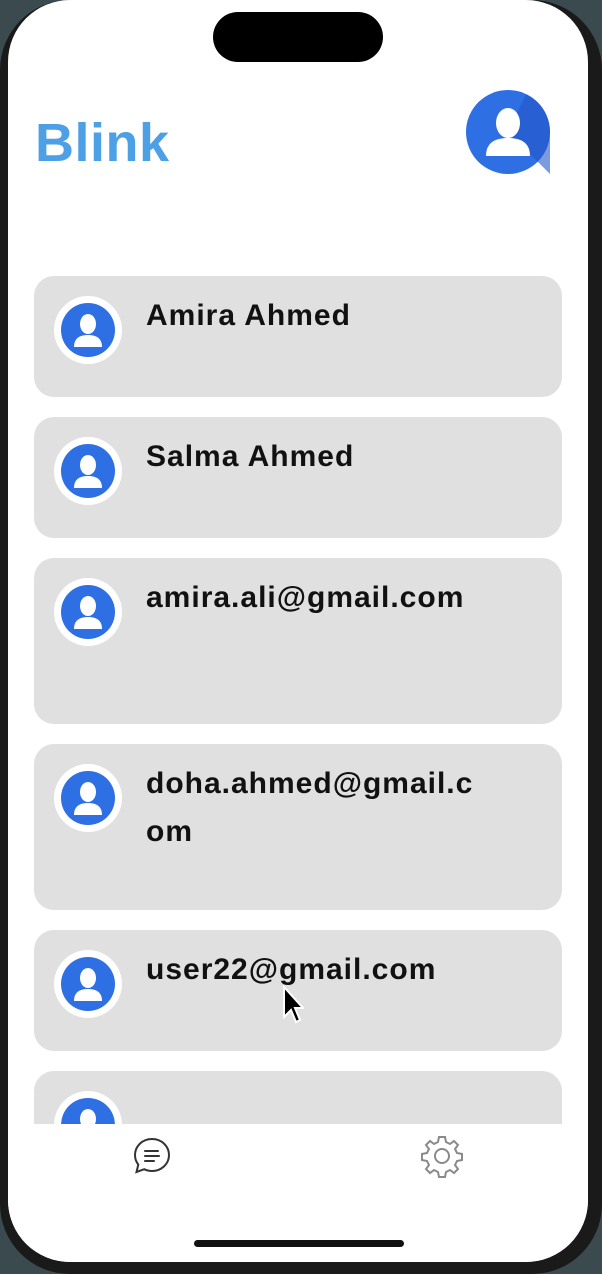 The height and width of the screenshot is (1274, 602). Describe the element at coordinates (152, 1156) in the screenshot. I see `chat-icon` at that location.